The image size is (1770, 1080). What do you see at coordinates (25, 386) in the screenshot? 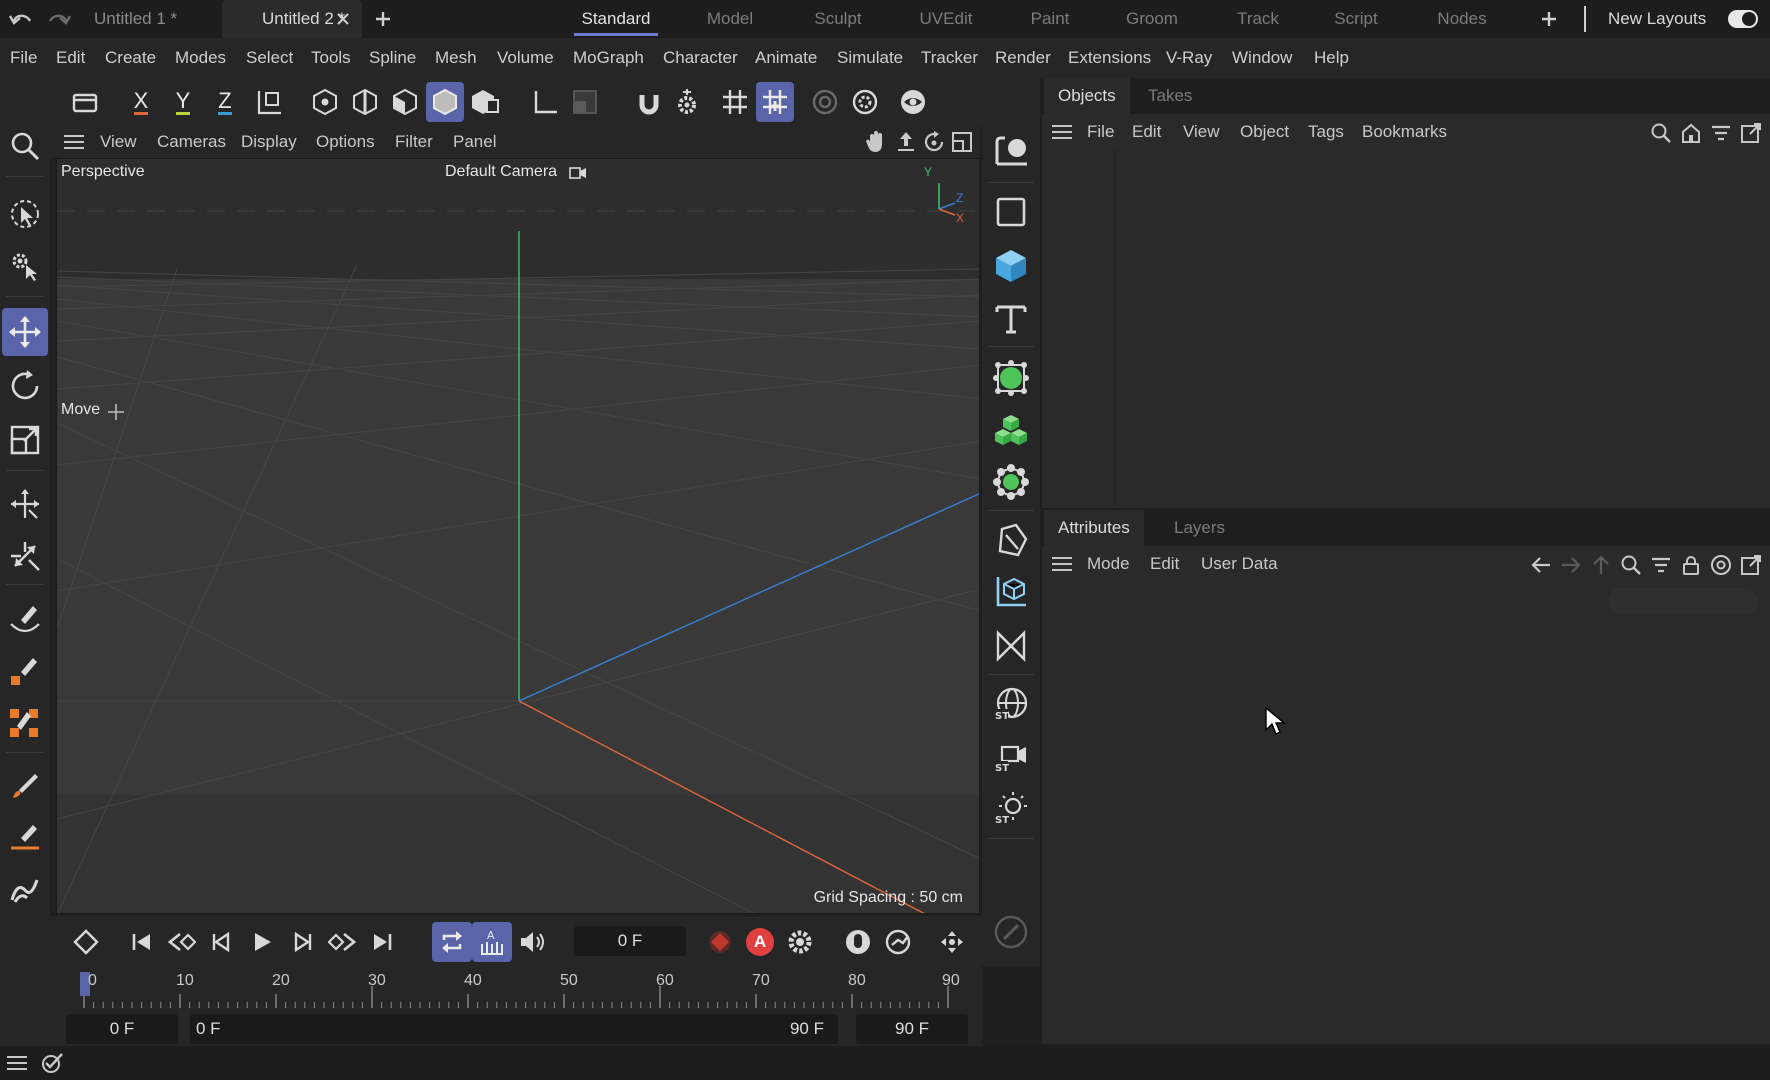
I see `rotate-tool-button` at bounding box center [25, 386].